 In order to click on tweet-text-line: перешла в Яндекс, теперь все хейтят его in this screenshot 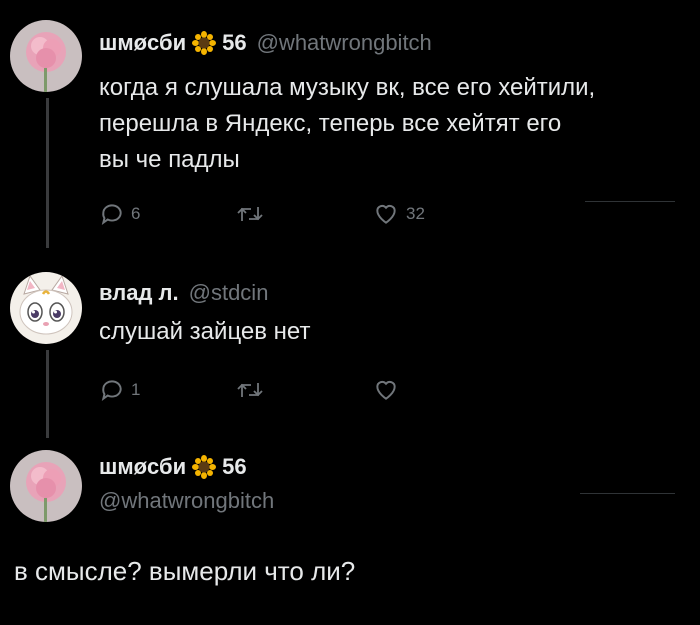, I will do `click(330, 123)`.